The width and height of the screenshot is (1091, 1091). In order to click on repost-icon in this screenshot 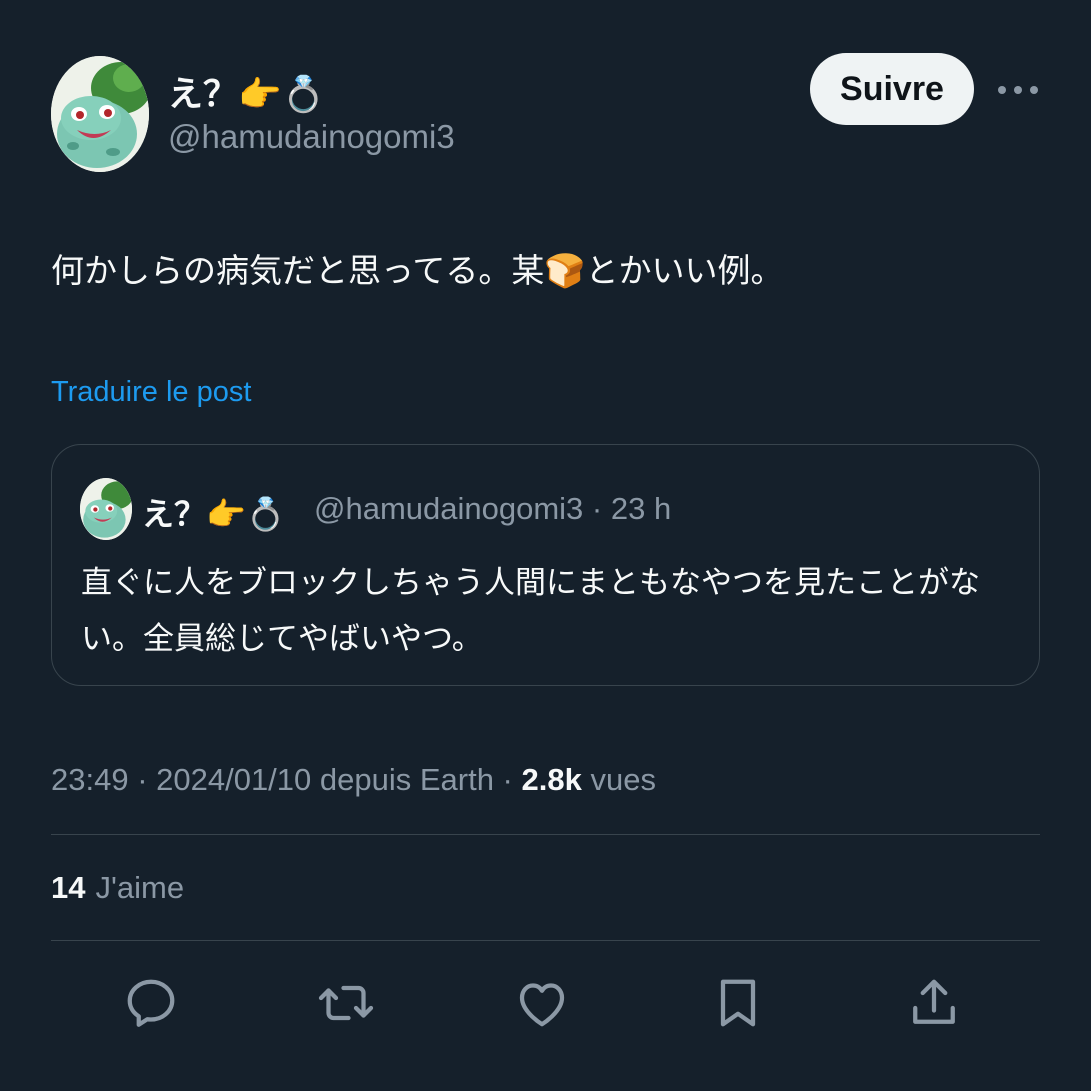, I will do `click(346, 1003)`.